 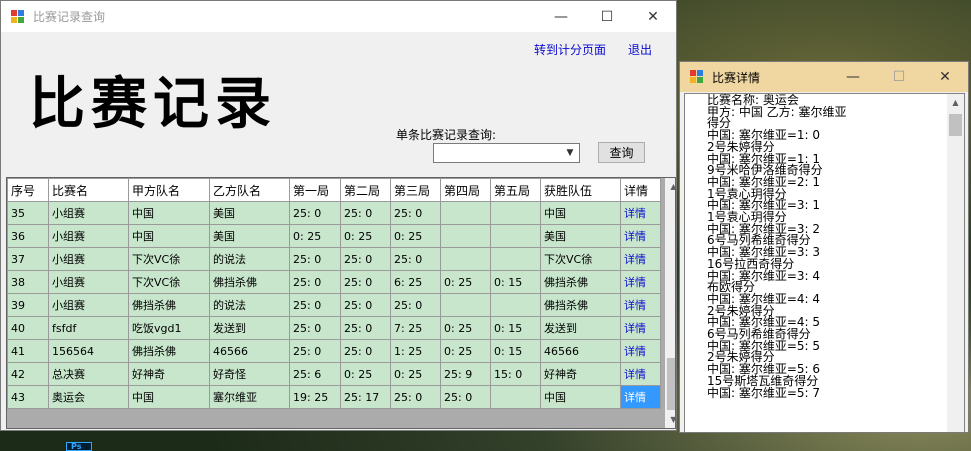 What do you see at coordinates (169, 190) in the screenshot?
I see `column-header: 甲方队名` at bounding box center [169, 190].